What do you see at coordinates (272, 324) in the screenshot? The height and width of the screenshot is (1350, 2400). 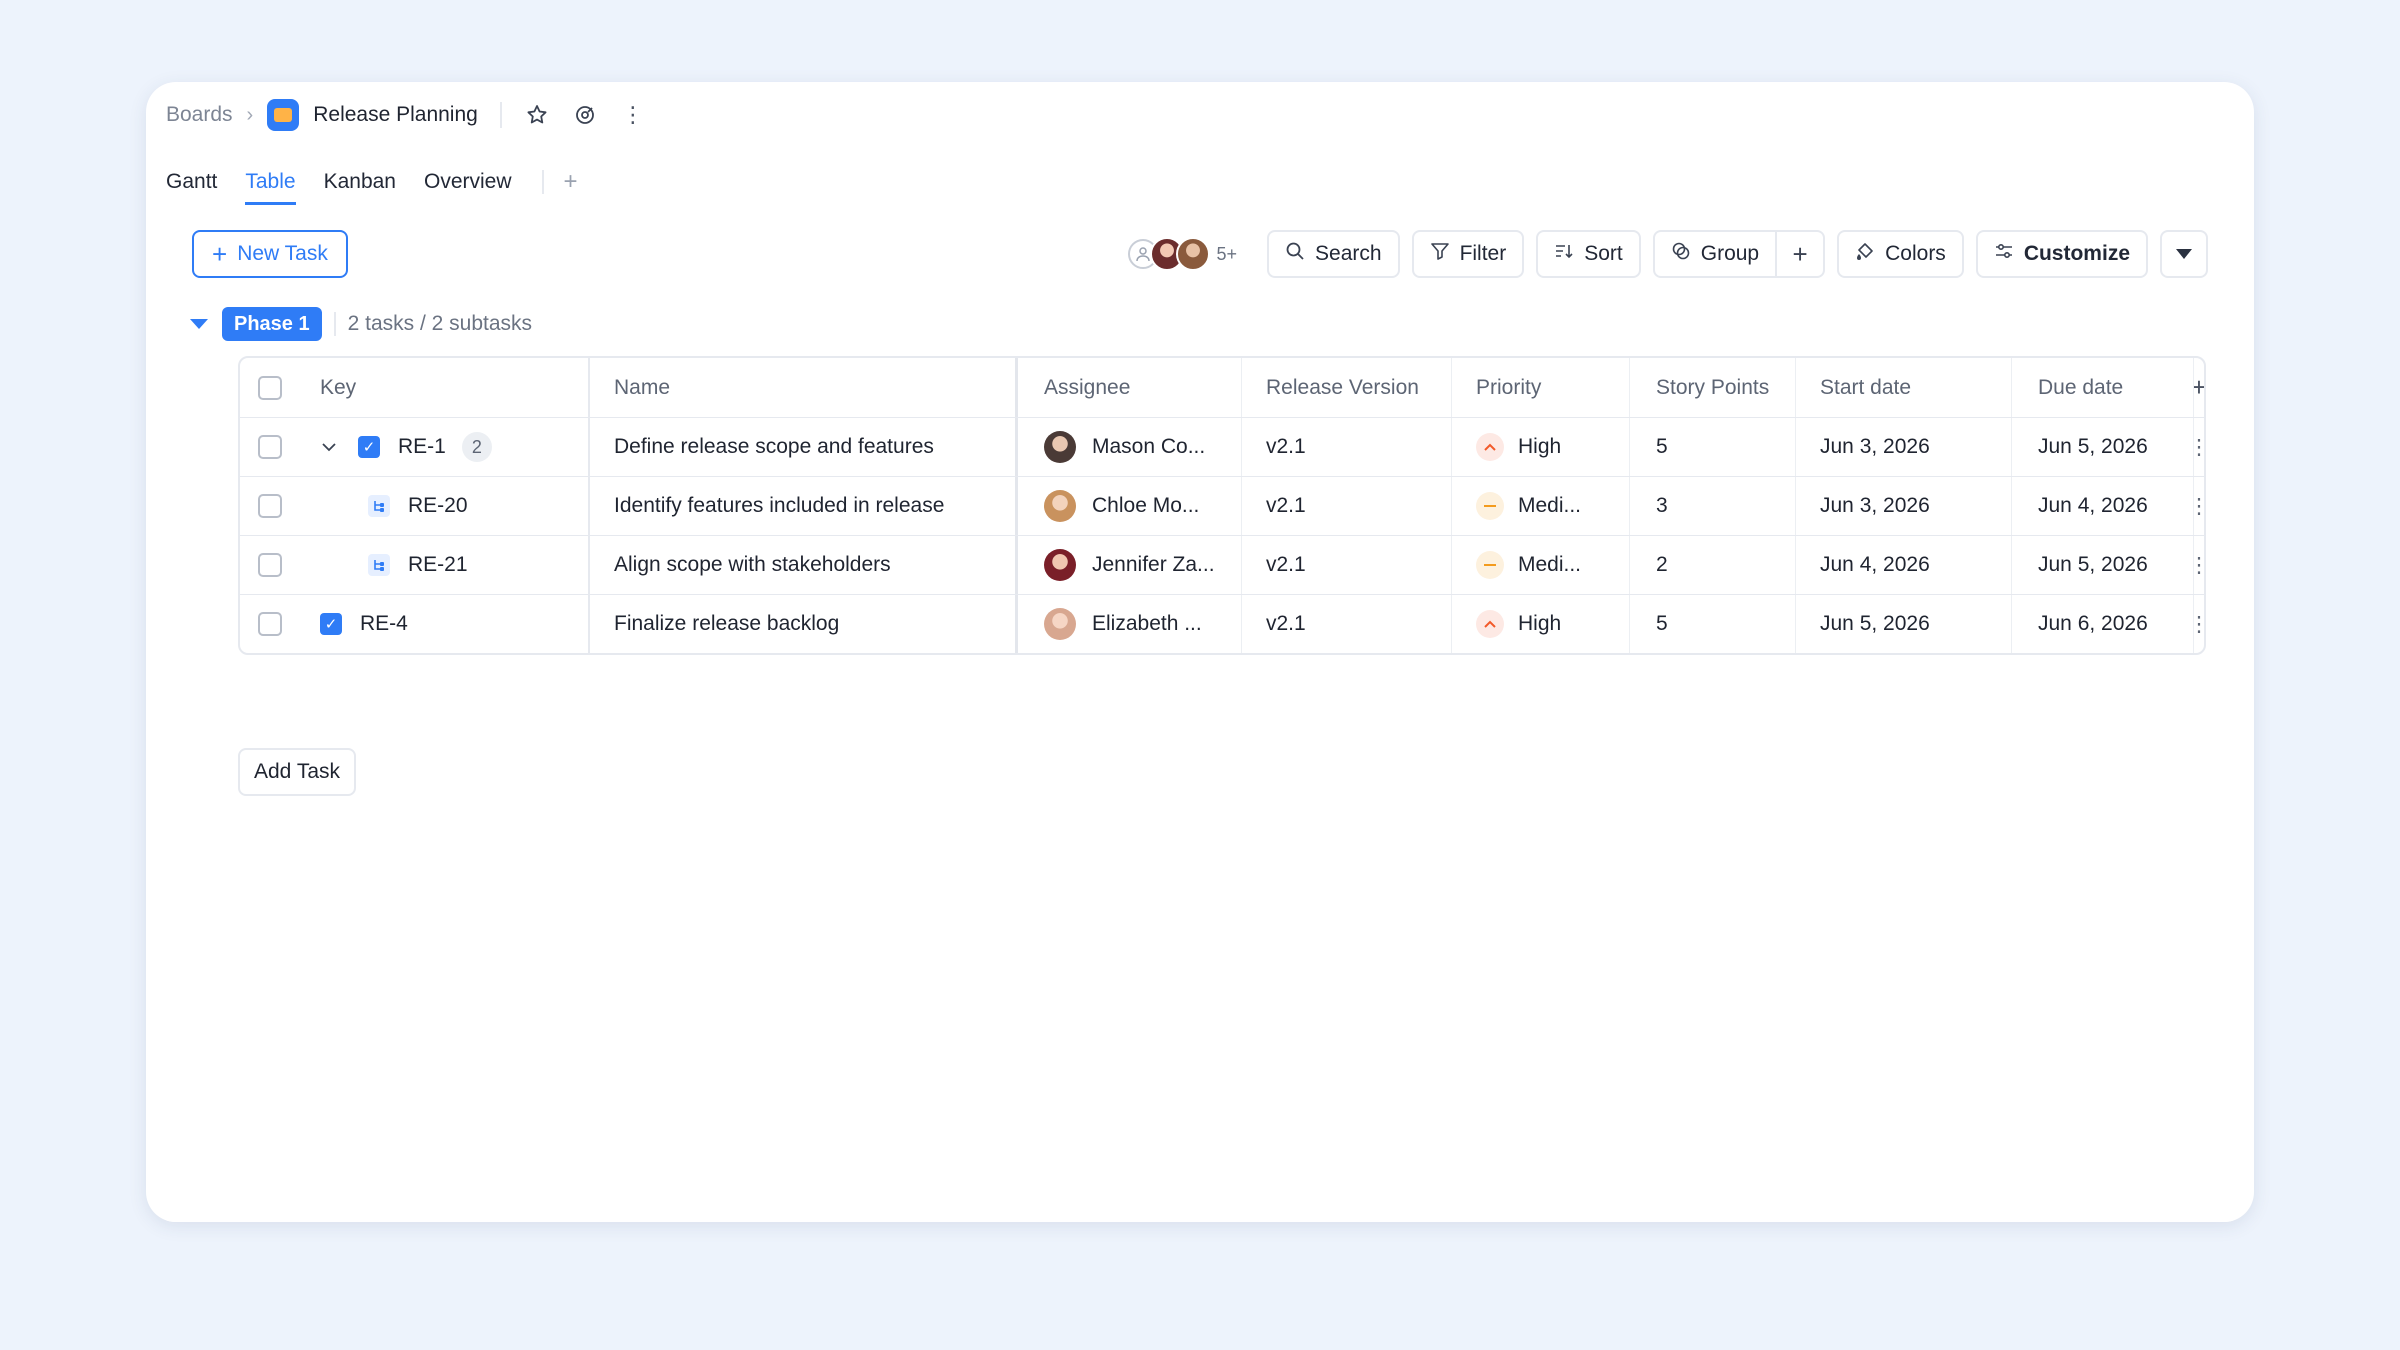 I see `phase-badge: Phase 1` at bounding box center [272, 324].